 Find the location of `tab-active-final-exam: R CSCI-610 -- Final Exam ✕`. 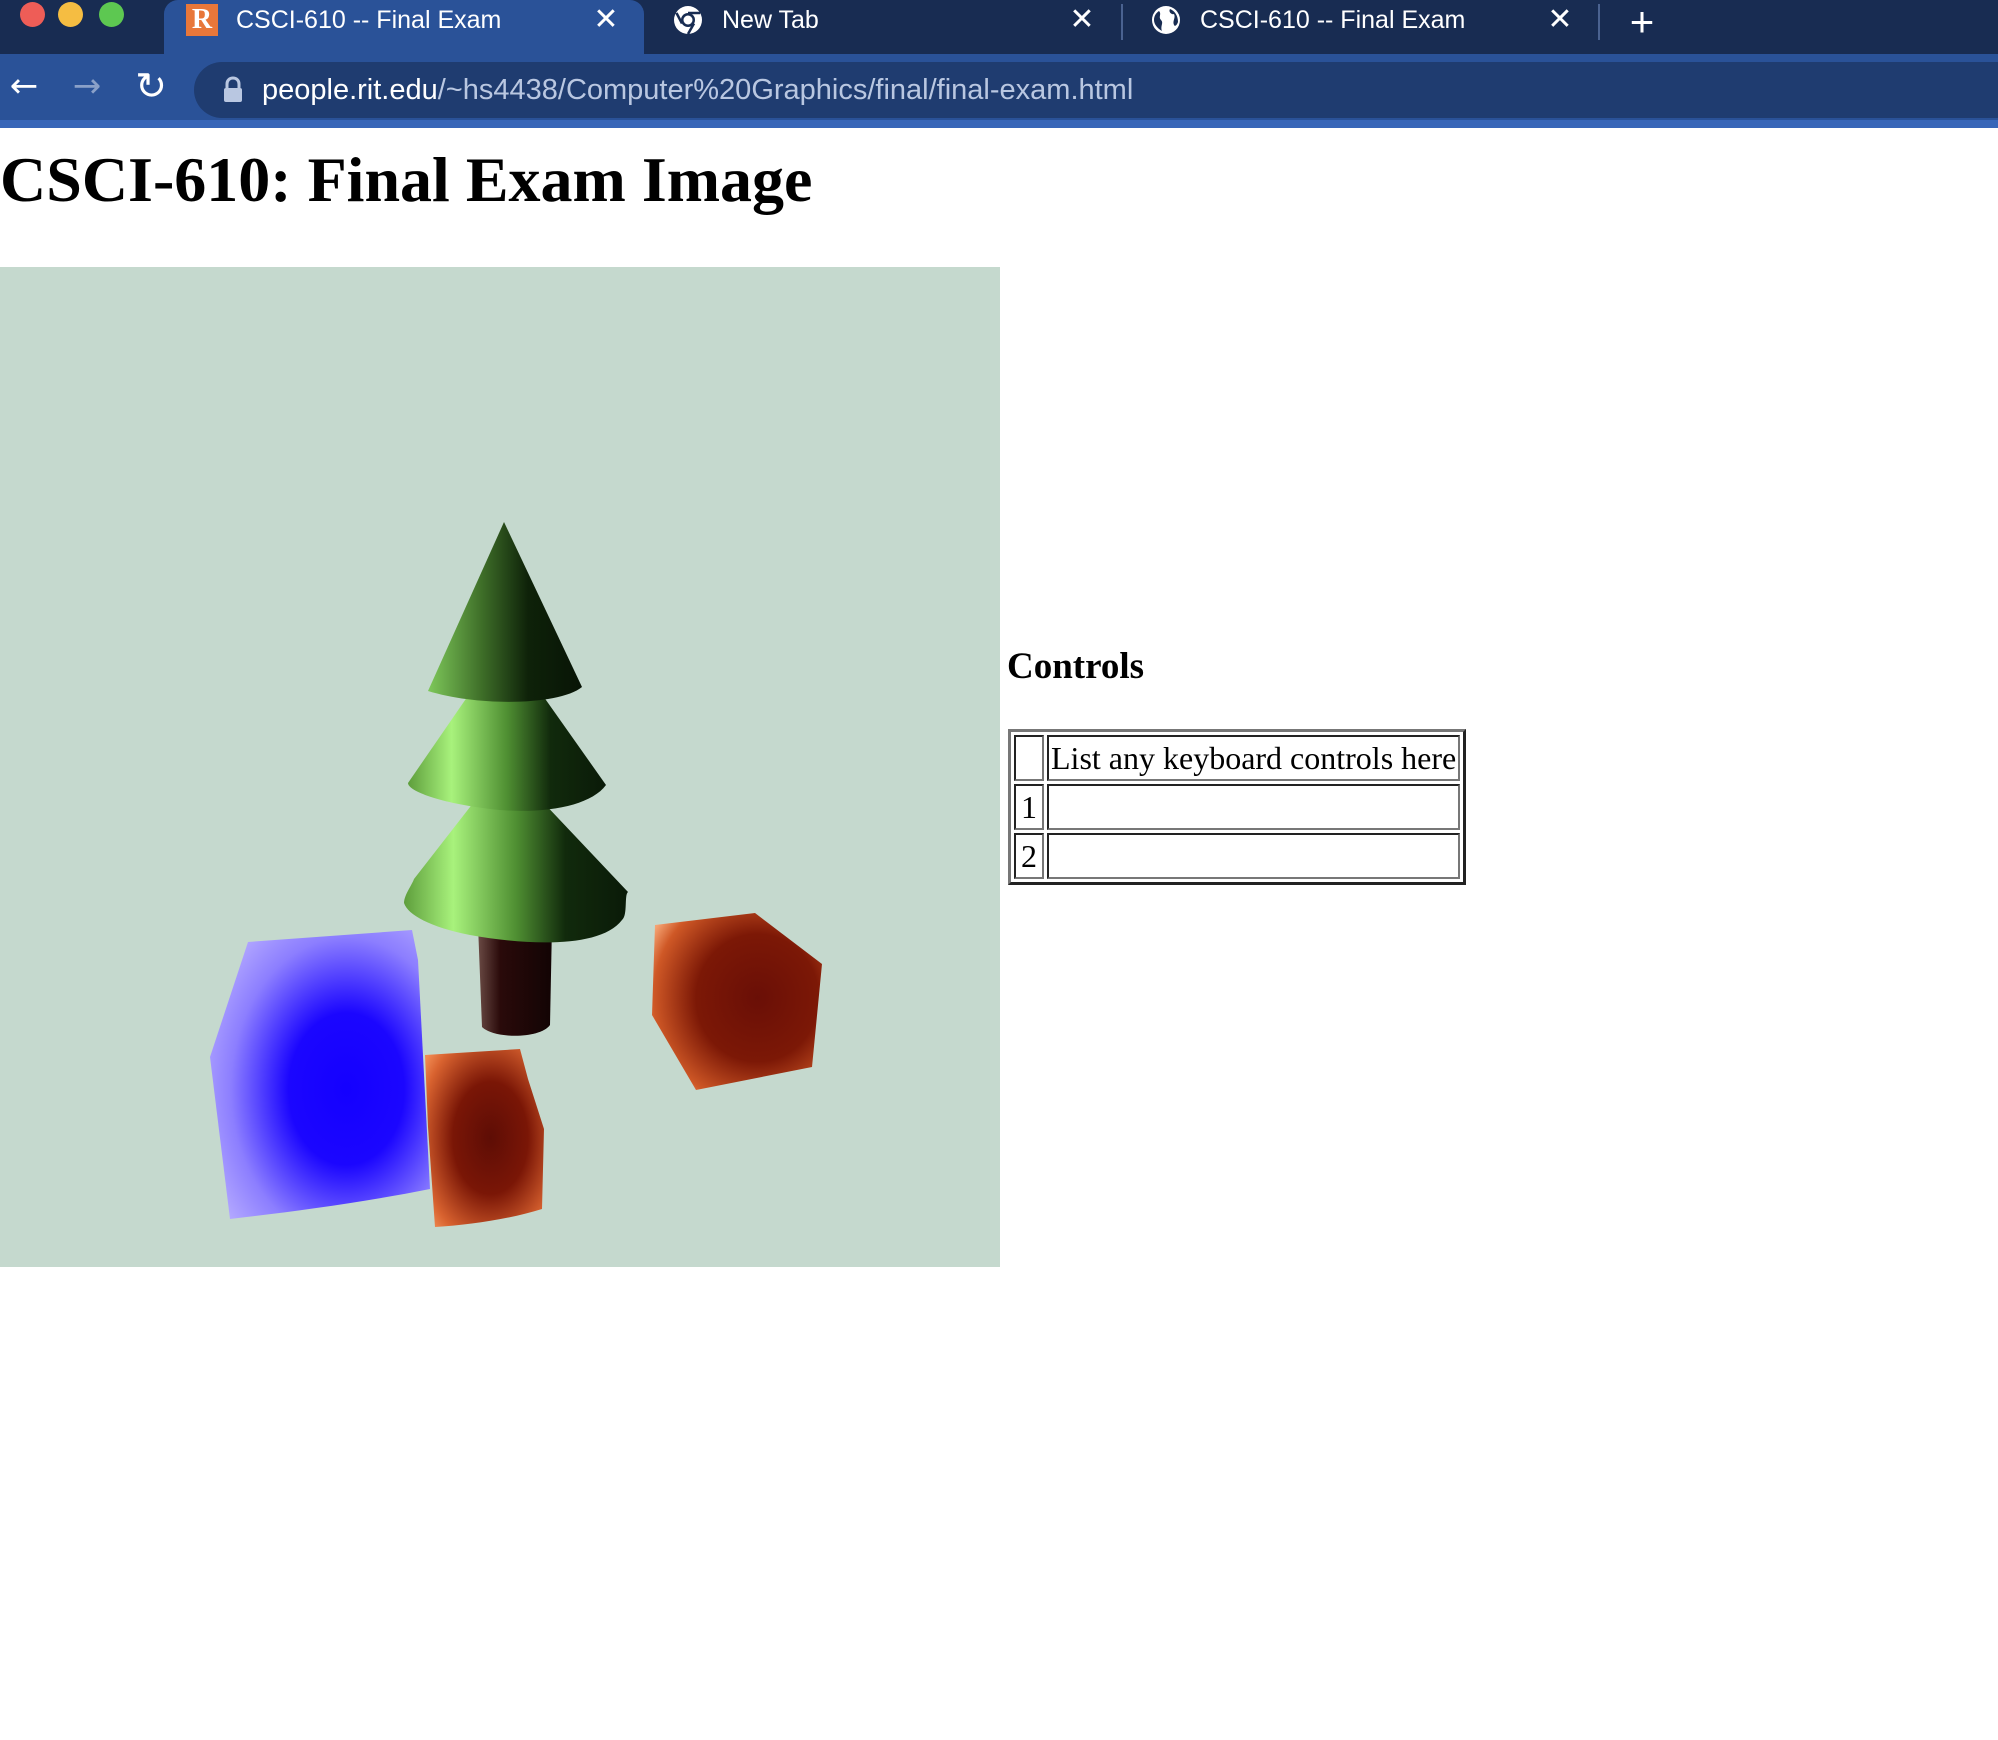

tab-active-final-exam: R CSCI-610 -- Final Exam ✕ is located at coordinates (404, 27).